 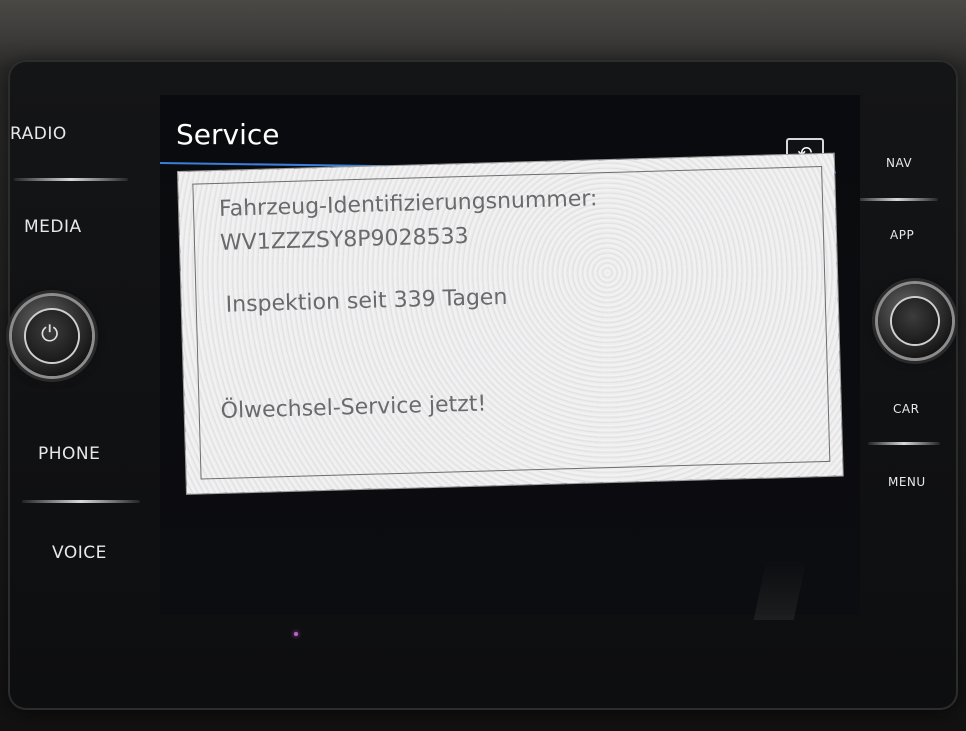 I want to click on divider-right-top, so click(x=897, y=199).